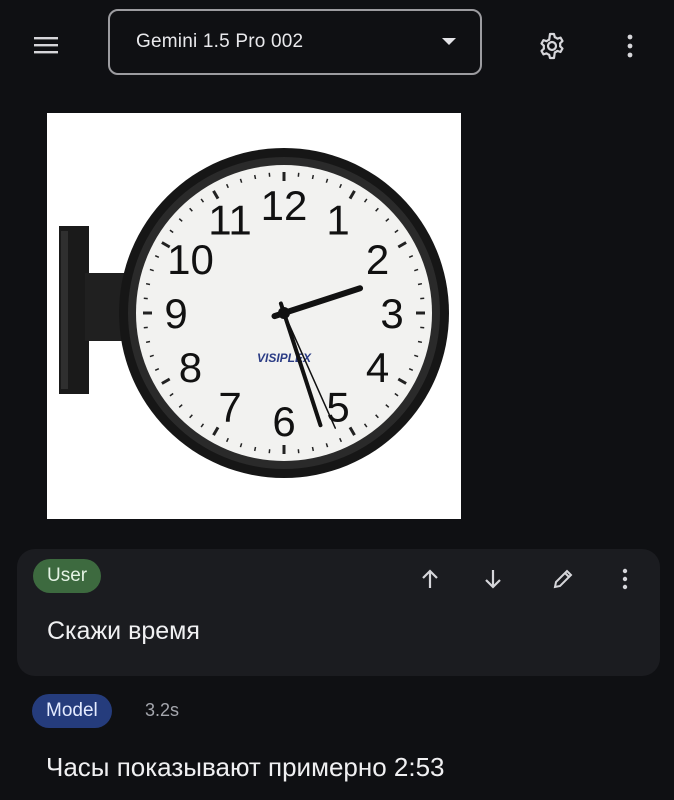 This screenshot has height=800, width=674. I want to click on response-time: 3.2s, so click(162, 710).